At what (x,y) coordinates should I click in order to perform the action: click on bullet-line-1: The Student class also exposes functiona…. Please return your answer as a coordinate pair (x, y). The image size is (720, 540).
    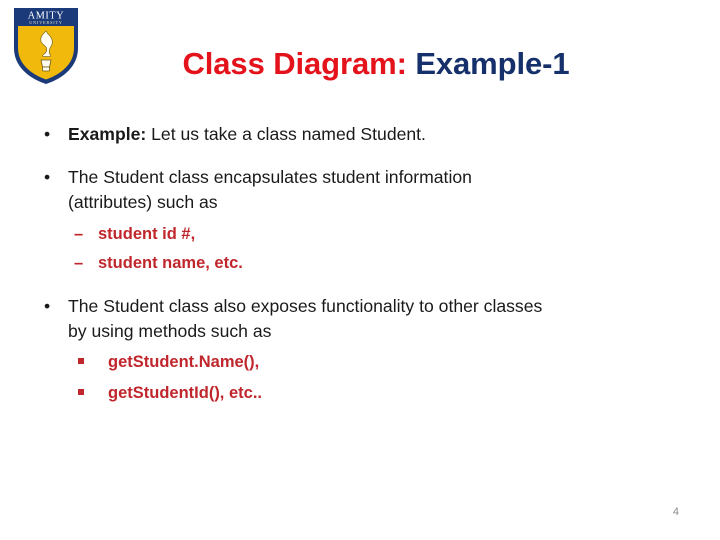
    Looking at the image, I should click on (305, 306).